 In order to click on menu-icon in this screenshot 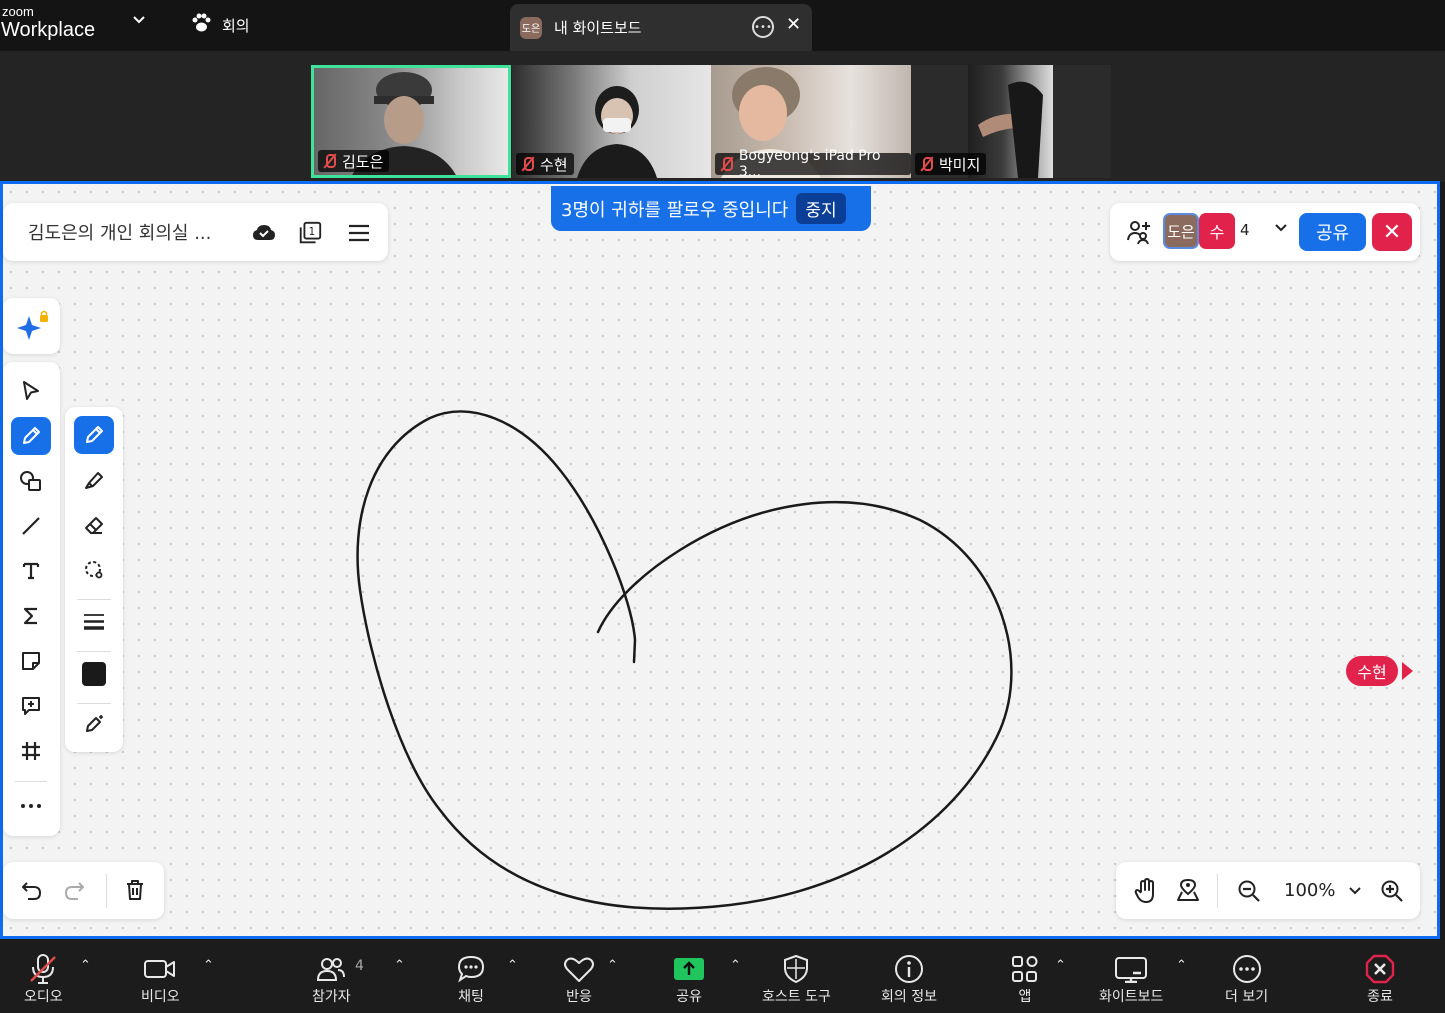, I will do `click(359, 233)`.